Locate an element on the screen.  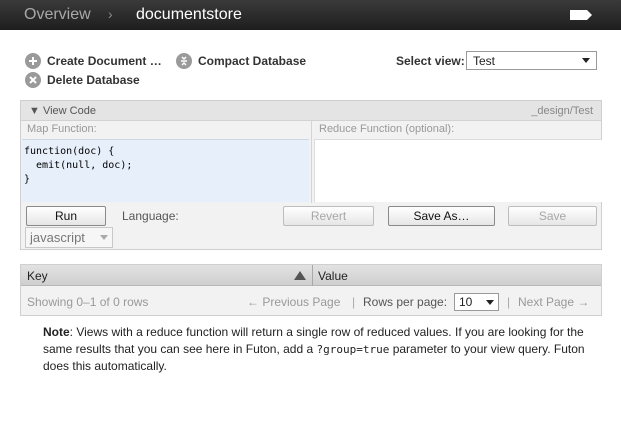
x-circle-icon is located at coordinates (33, 80).